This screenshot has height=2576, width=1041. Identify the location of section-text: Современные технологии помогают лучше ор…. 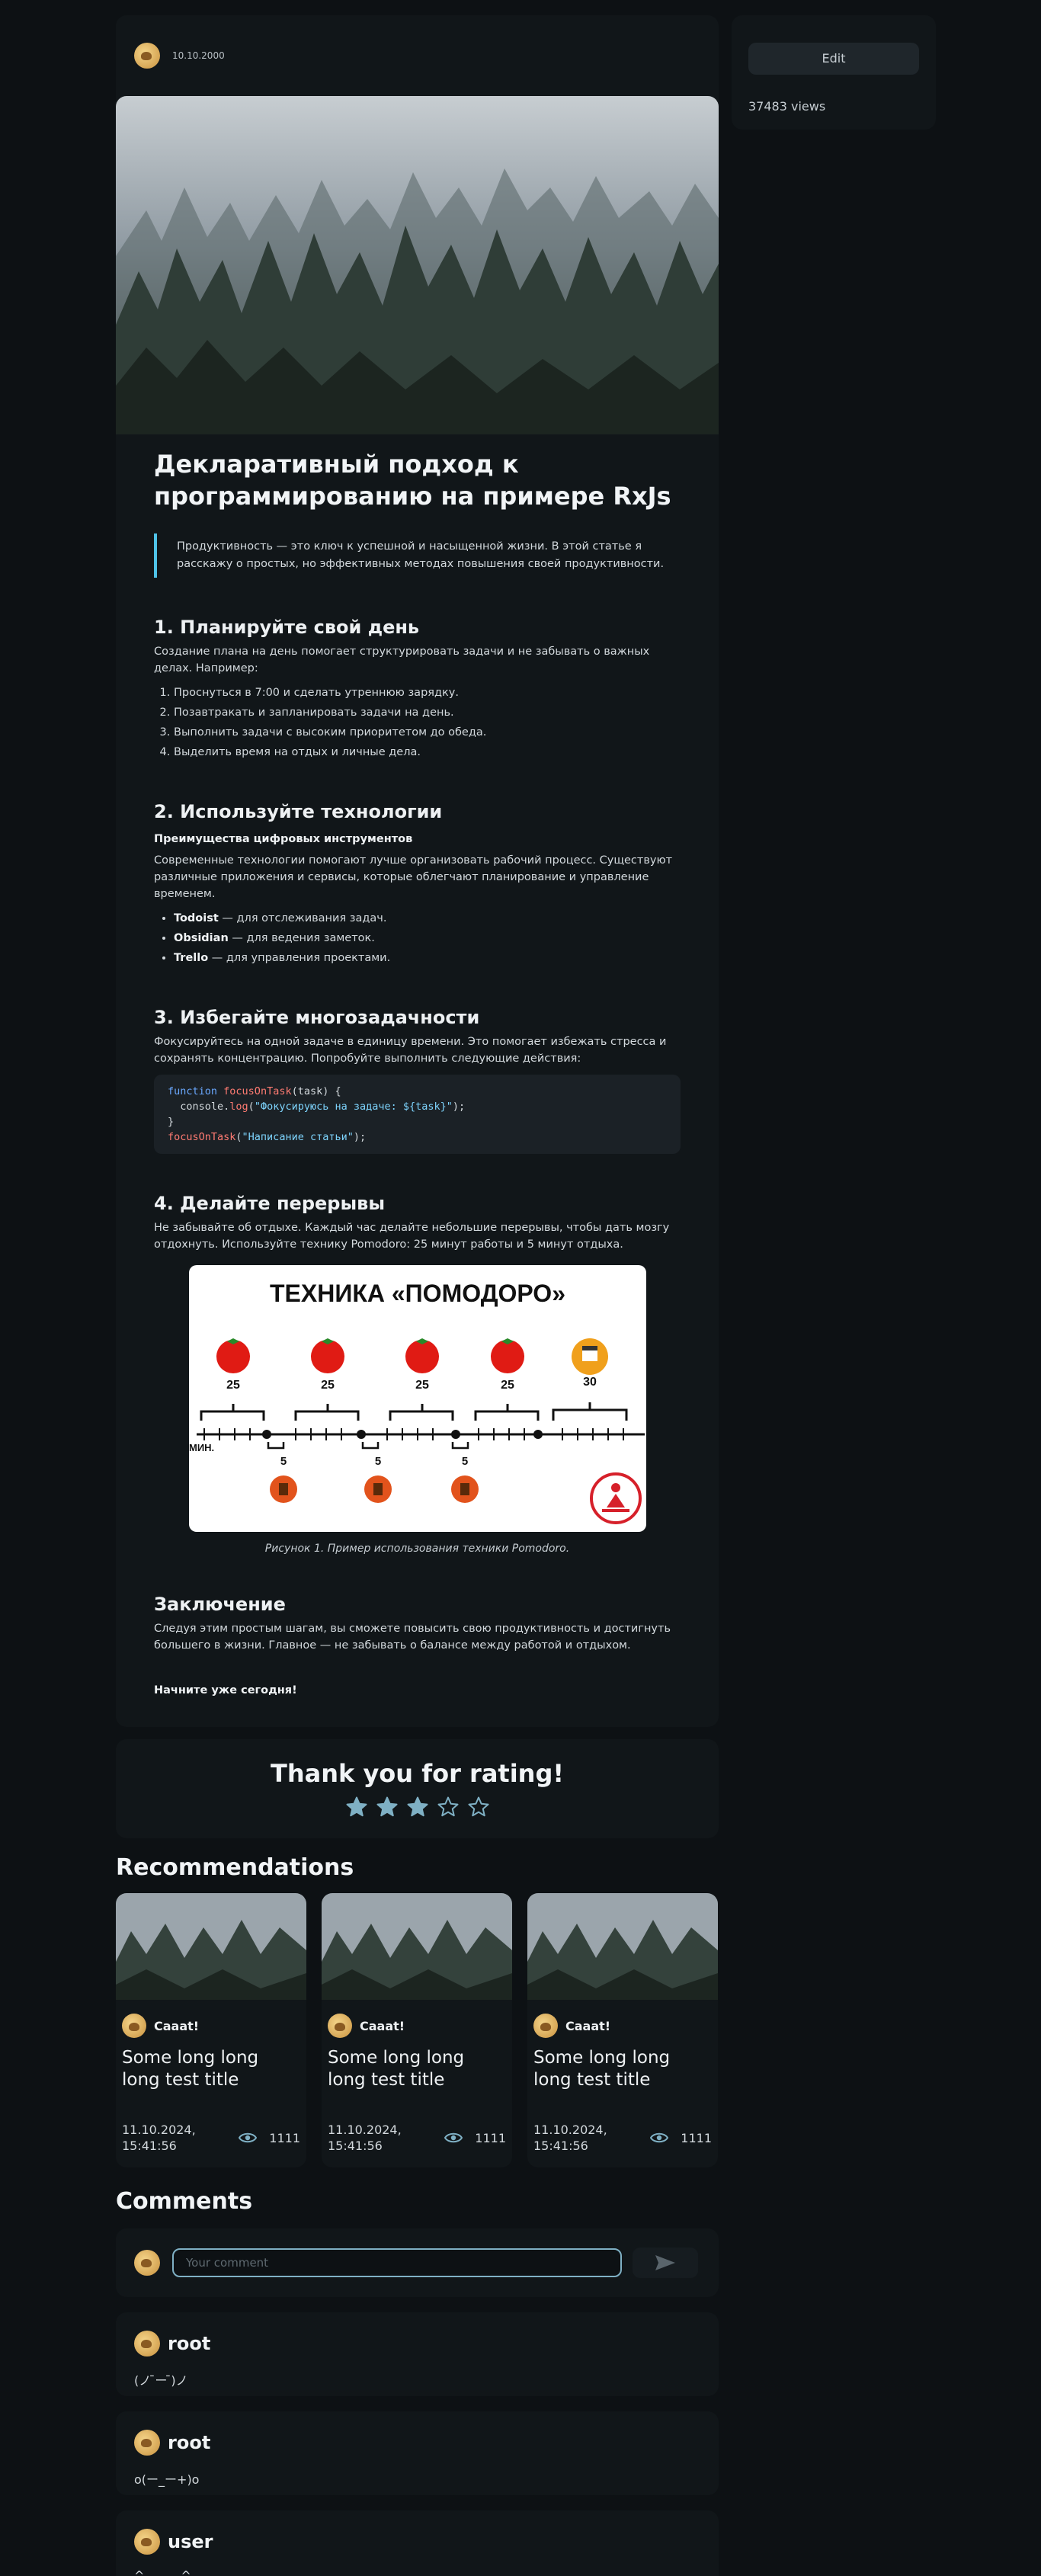
(414, 877).